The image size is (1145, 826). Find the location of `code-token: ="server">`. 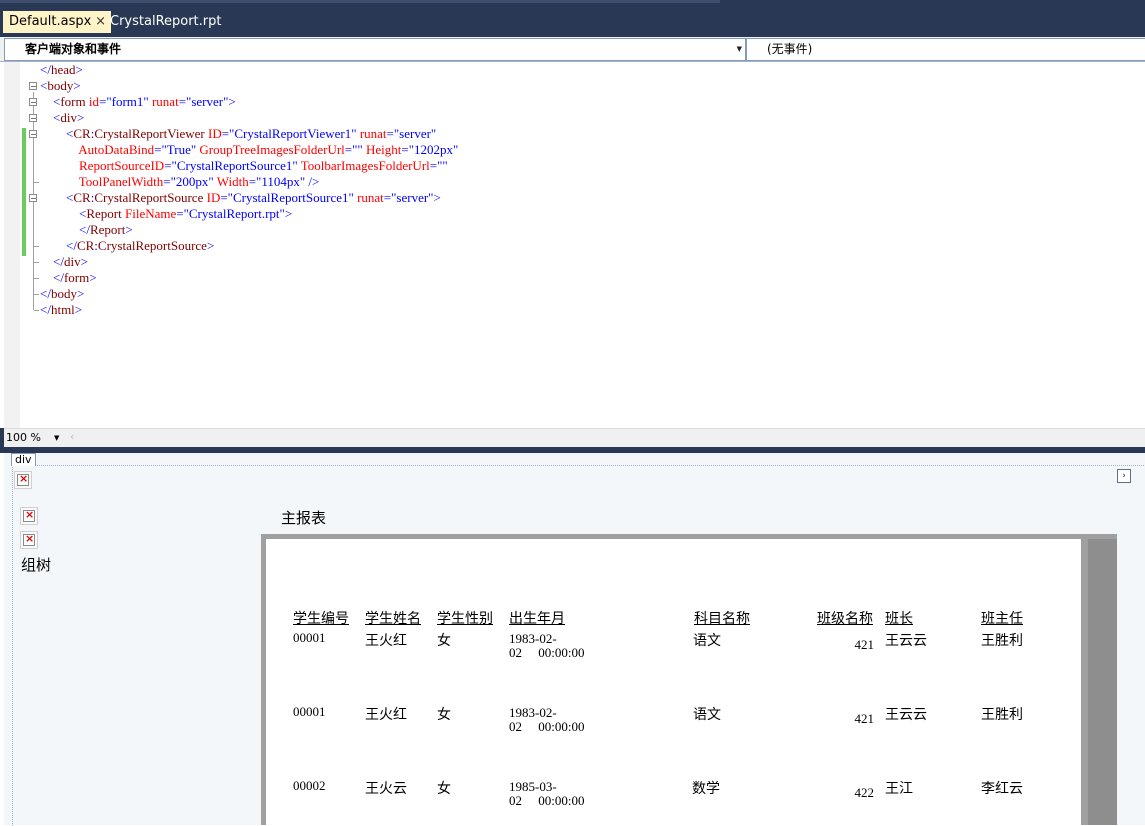

code-token: ="server"> is located at coordinates (412, 197).